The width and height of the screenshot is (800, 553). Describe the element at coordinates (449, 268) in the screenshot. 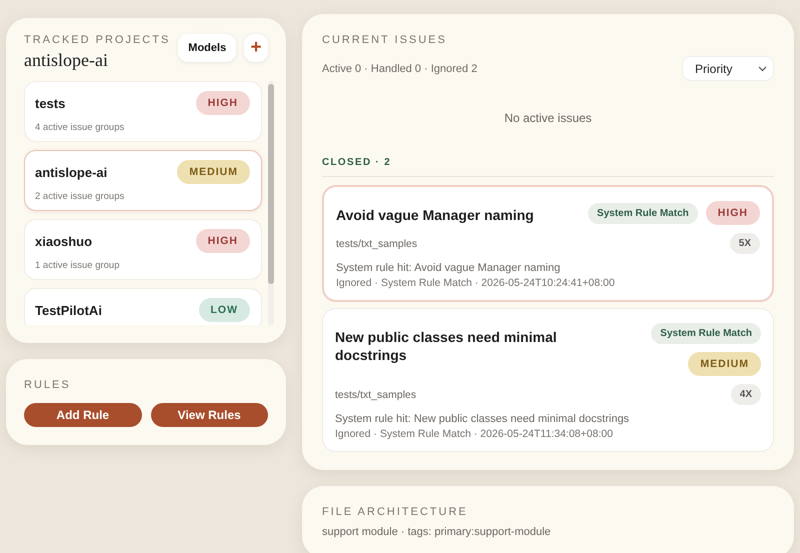

I see `issue-message: System rule hit: Avoid vague Manager naming` at that location.